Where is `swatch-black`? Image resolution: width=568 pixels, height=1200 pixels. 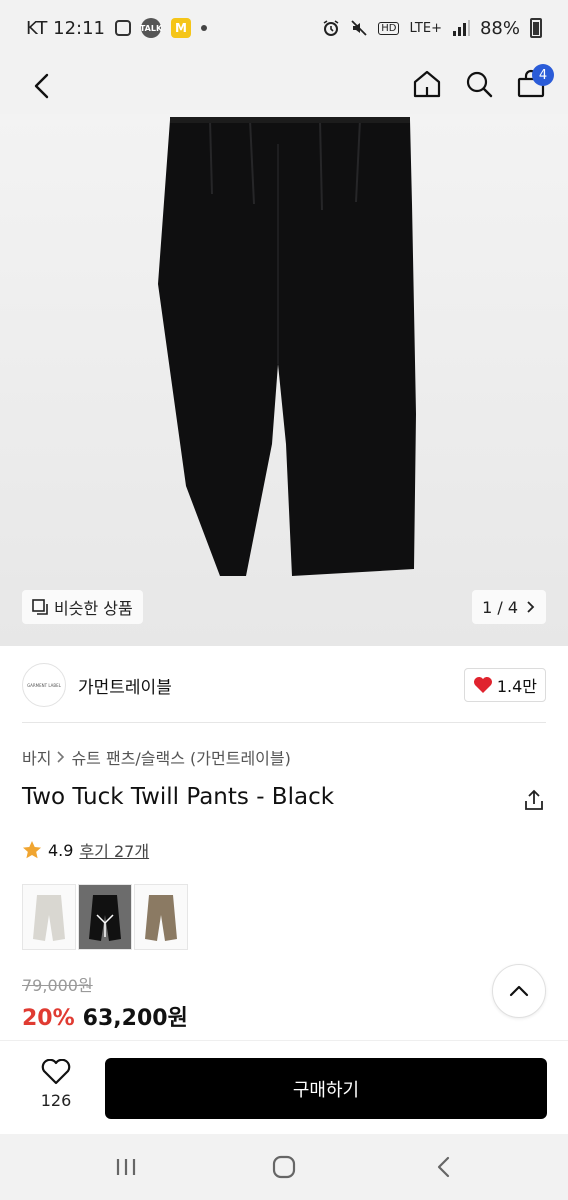
swatch-black is located at coordinates (105, 917).